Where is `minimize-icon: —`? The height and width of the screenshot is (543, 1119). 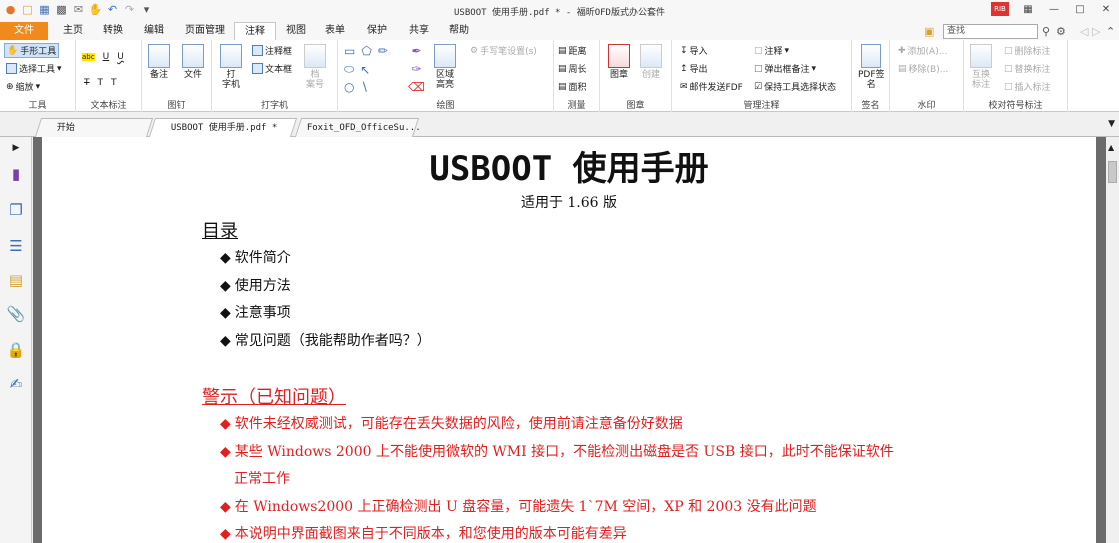
minimize-icon: — is located at coordinates (1054, 9).